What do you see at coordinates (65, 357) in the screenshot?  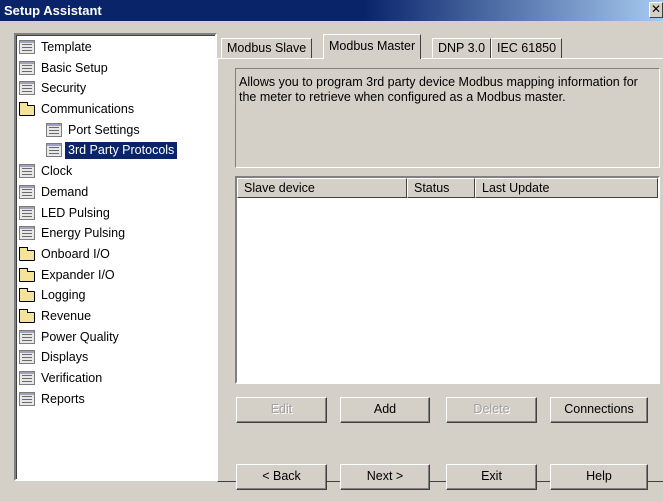 I see `tree-item-label: Displays` at bounding box center [65, 357].